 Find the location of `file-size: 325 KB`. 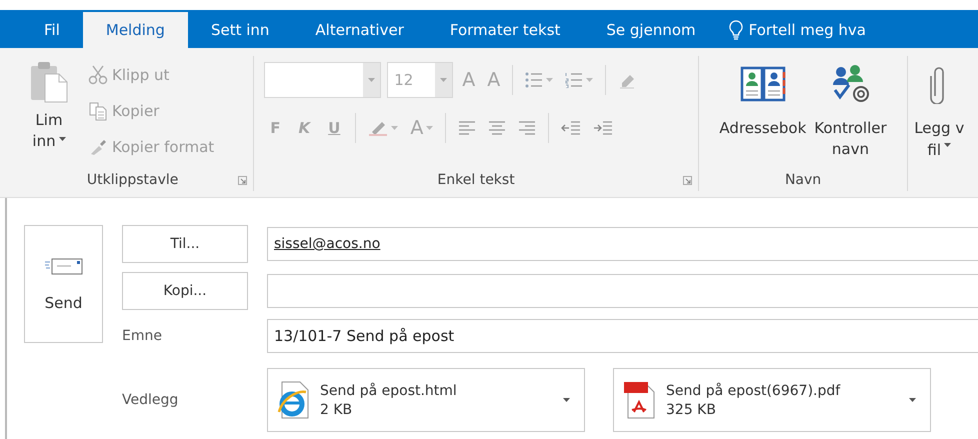

file-size: 325 KB is located at coordinates (691, 410).